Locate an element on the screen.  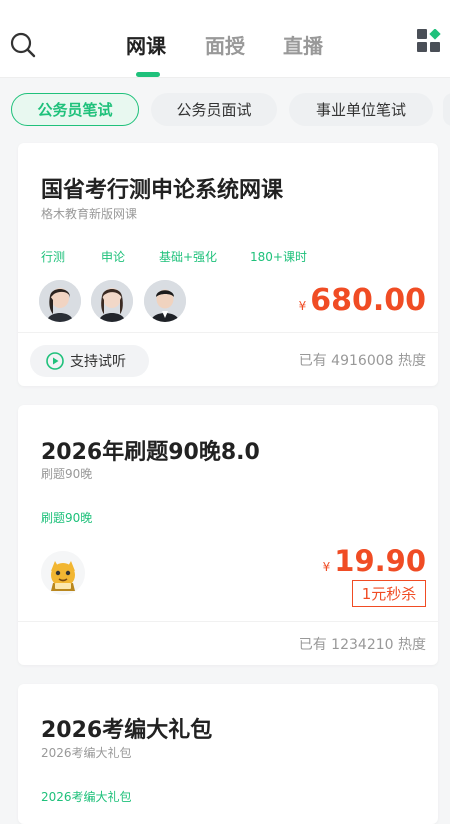
trial-listen-label: 支持试听 is located at coordinates (98, 362).